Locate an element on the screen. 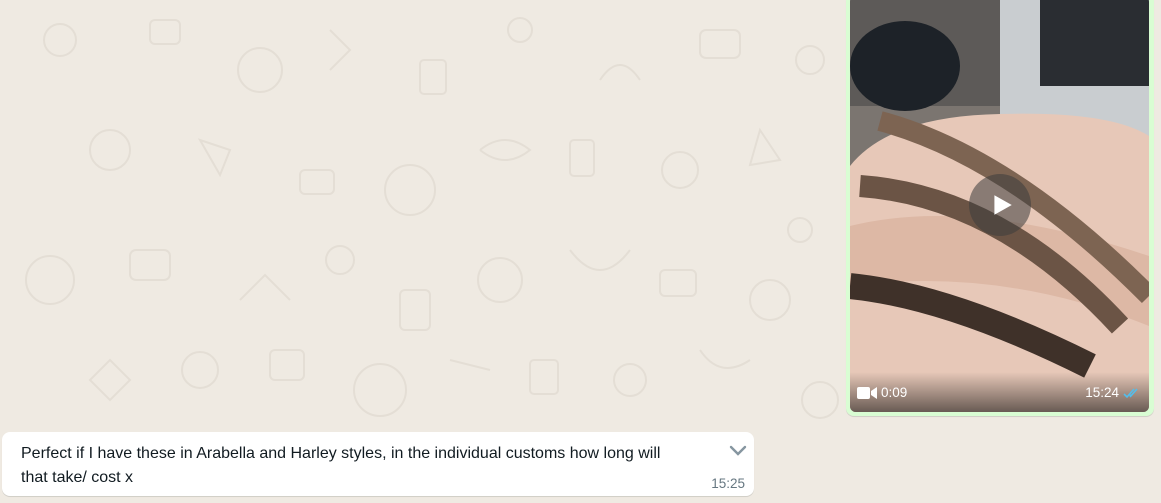 The height and width of the screenshot is (503, 1161). play-button is located at coordinates (1000, 205).